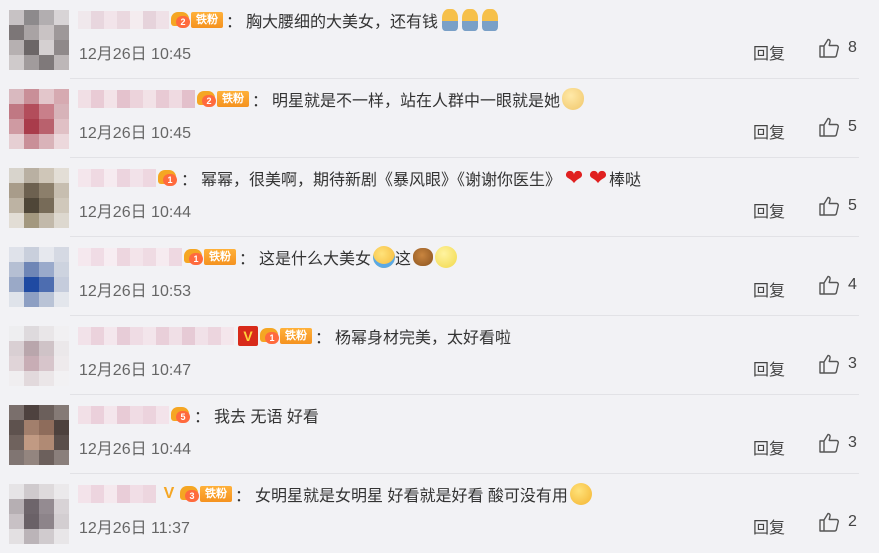 Image resolution: width=879 pixels, height=553 pixels. I want to click on comment-text: 胸大腰细的大美女，还有钱, so click(342, 22).